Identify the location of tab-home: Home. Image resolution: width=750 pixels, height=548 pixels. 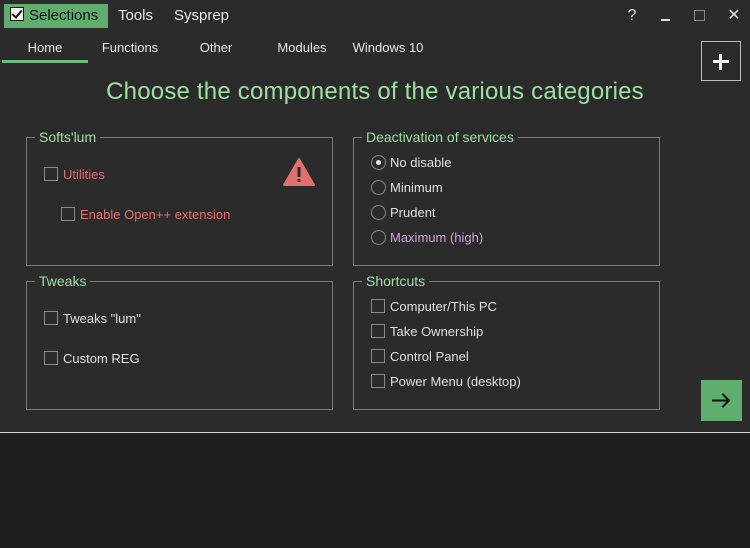
(45, 50).